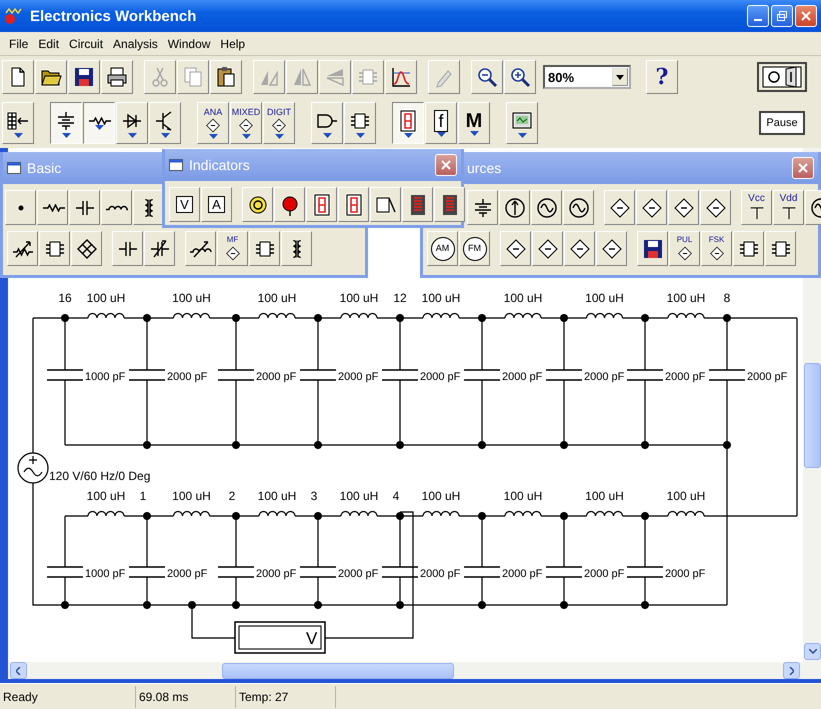  I want to click on node-label: 8, so click(727, 298).